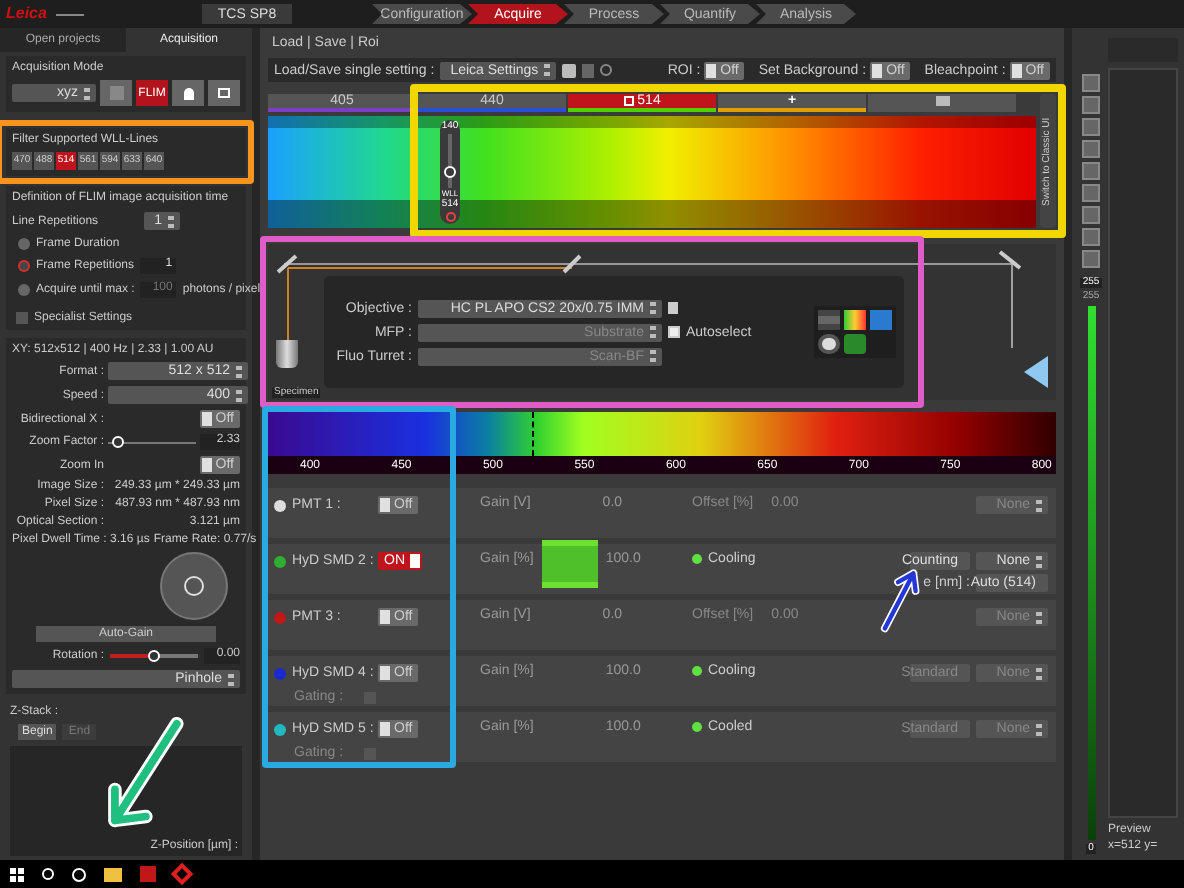 Image resolution: width=1184 pixels, height=888 pixels. Describe the element at coordinates (829, 344) in the screenshot. I see `wheel-icon` at that location.